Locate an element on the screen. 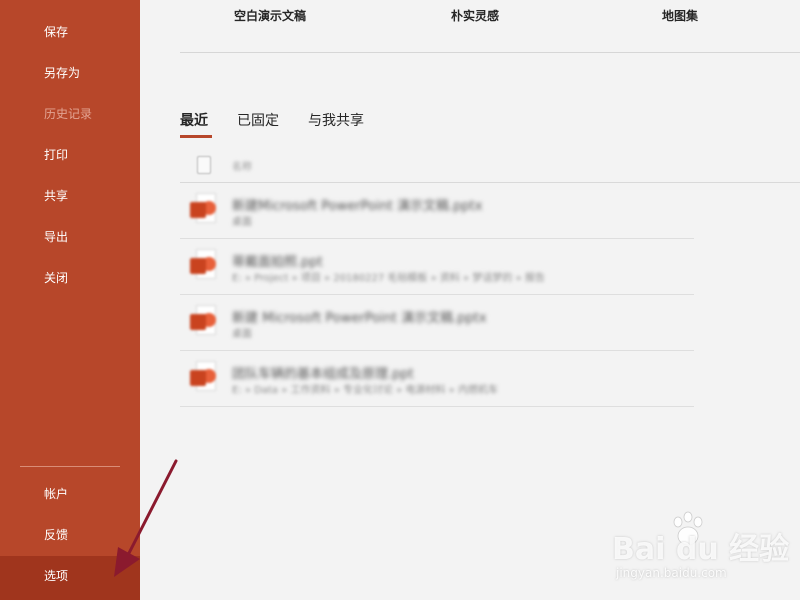  sidebar-item-print: 打印 is located at coordinates (70, 155).